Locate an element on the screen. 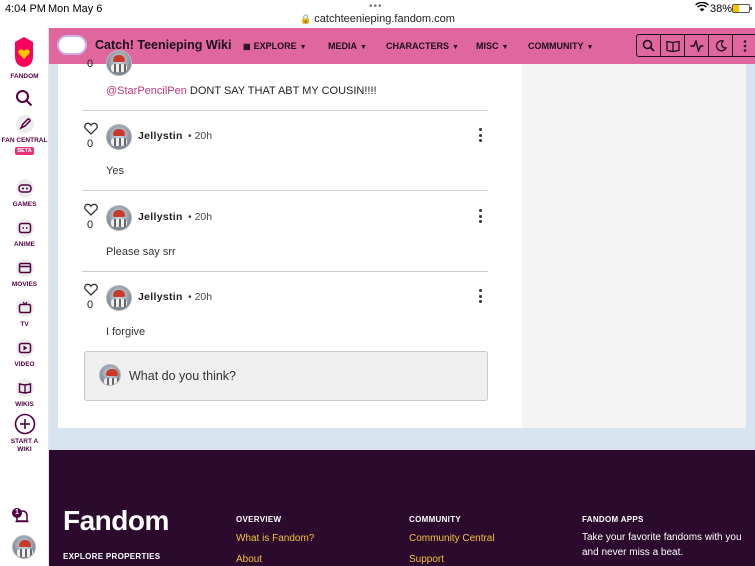  footer-link: What is Fandom? is located at coordinates (275, 538).